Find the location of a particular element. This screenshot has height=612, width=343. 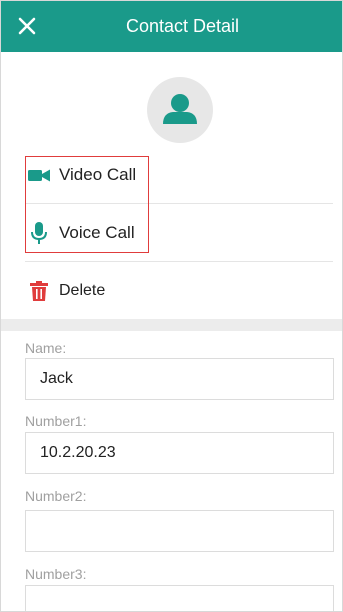

microphone-icon is located at coordinates (39, 233).